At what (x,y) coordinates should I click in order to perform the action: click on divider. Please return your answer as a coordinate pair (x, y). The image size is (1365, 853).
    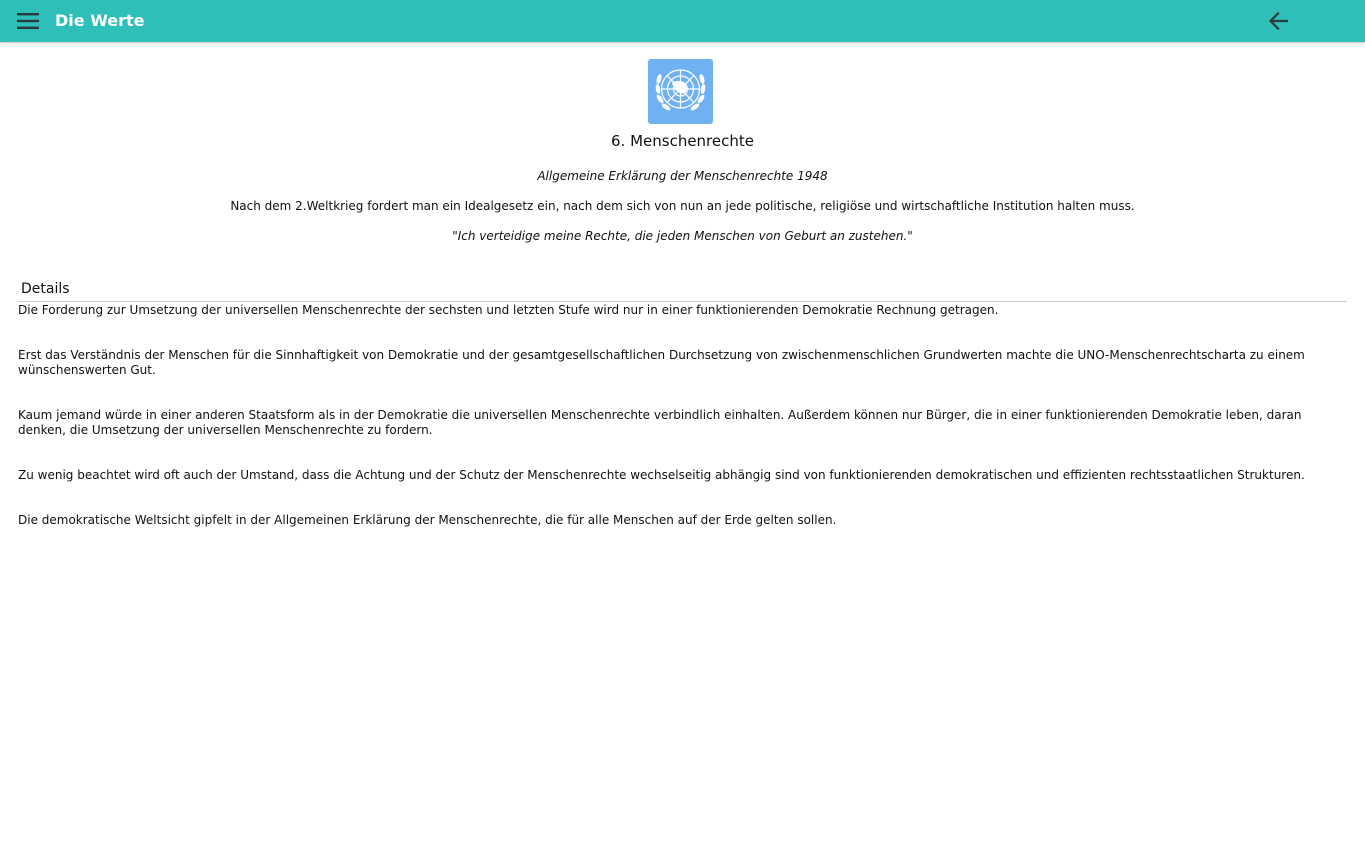
    Looking at the image, I should click on (682, 301).